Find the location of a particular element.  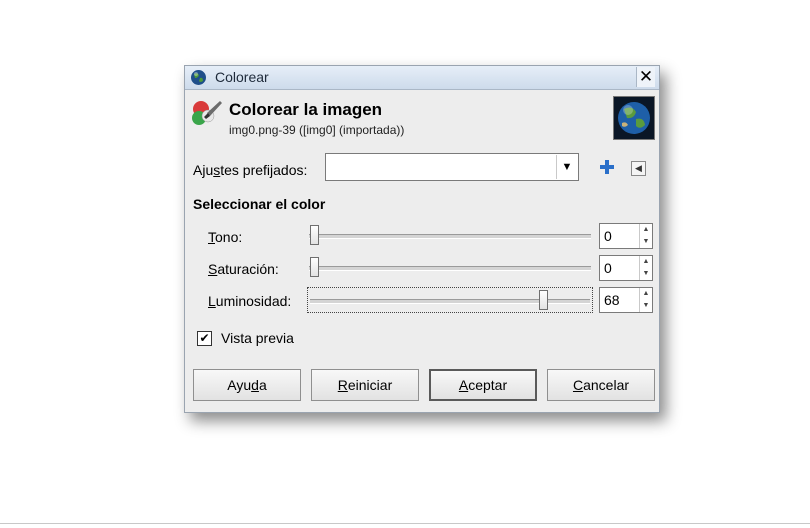

title-bar: Colorear ✕ is located at coordinates (422, 78).